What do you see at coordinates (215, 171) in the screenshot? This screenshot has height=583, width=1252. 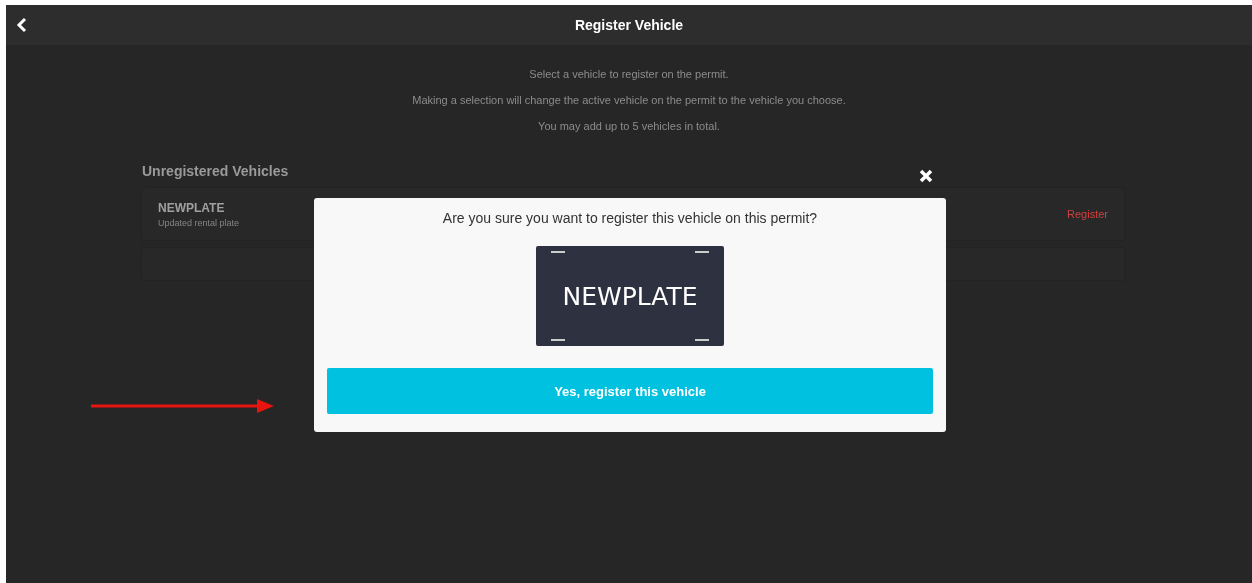 I see `section-title: Unregistered Vehicles` at bounding box center [215, 171].